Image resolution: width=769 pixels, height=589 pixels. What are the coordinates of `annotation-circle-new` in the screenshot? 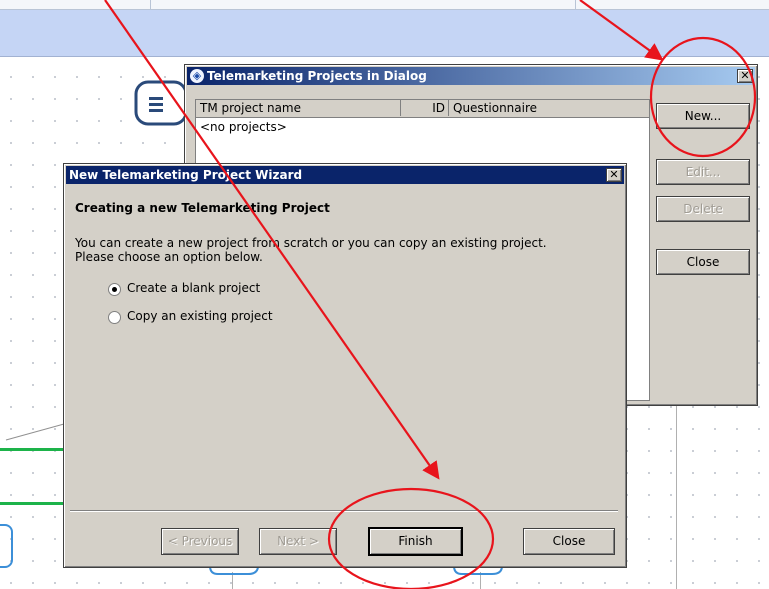 It's located at (703, 97).